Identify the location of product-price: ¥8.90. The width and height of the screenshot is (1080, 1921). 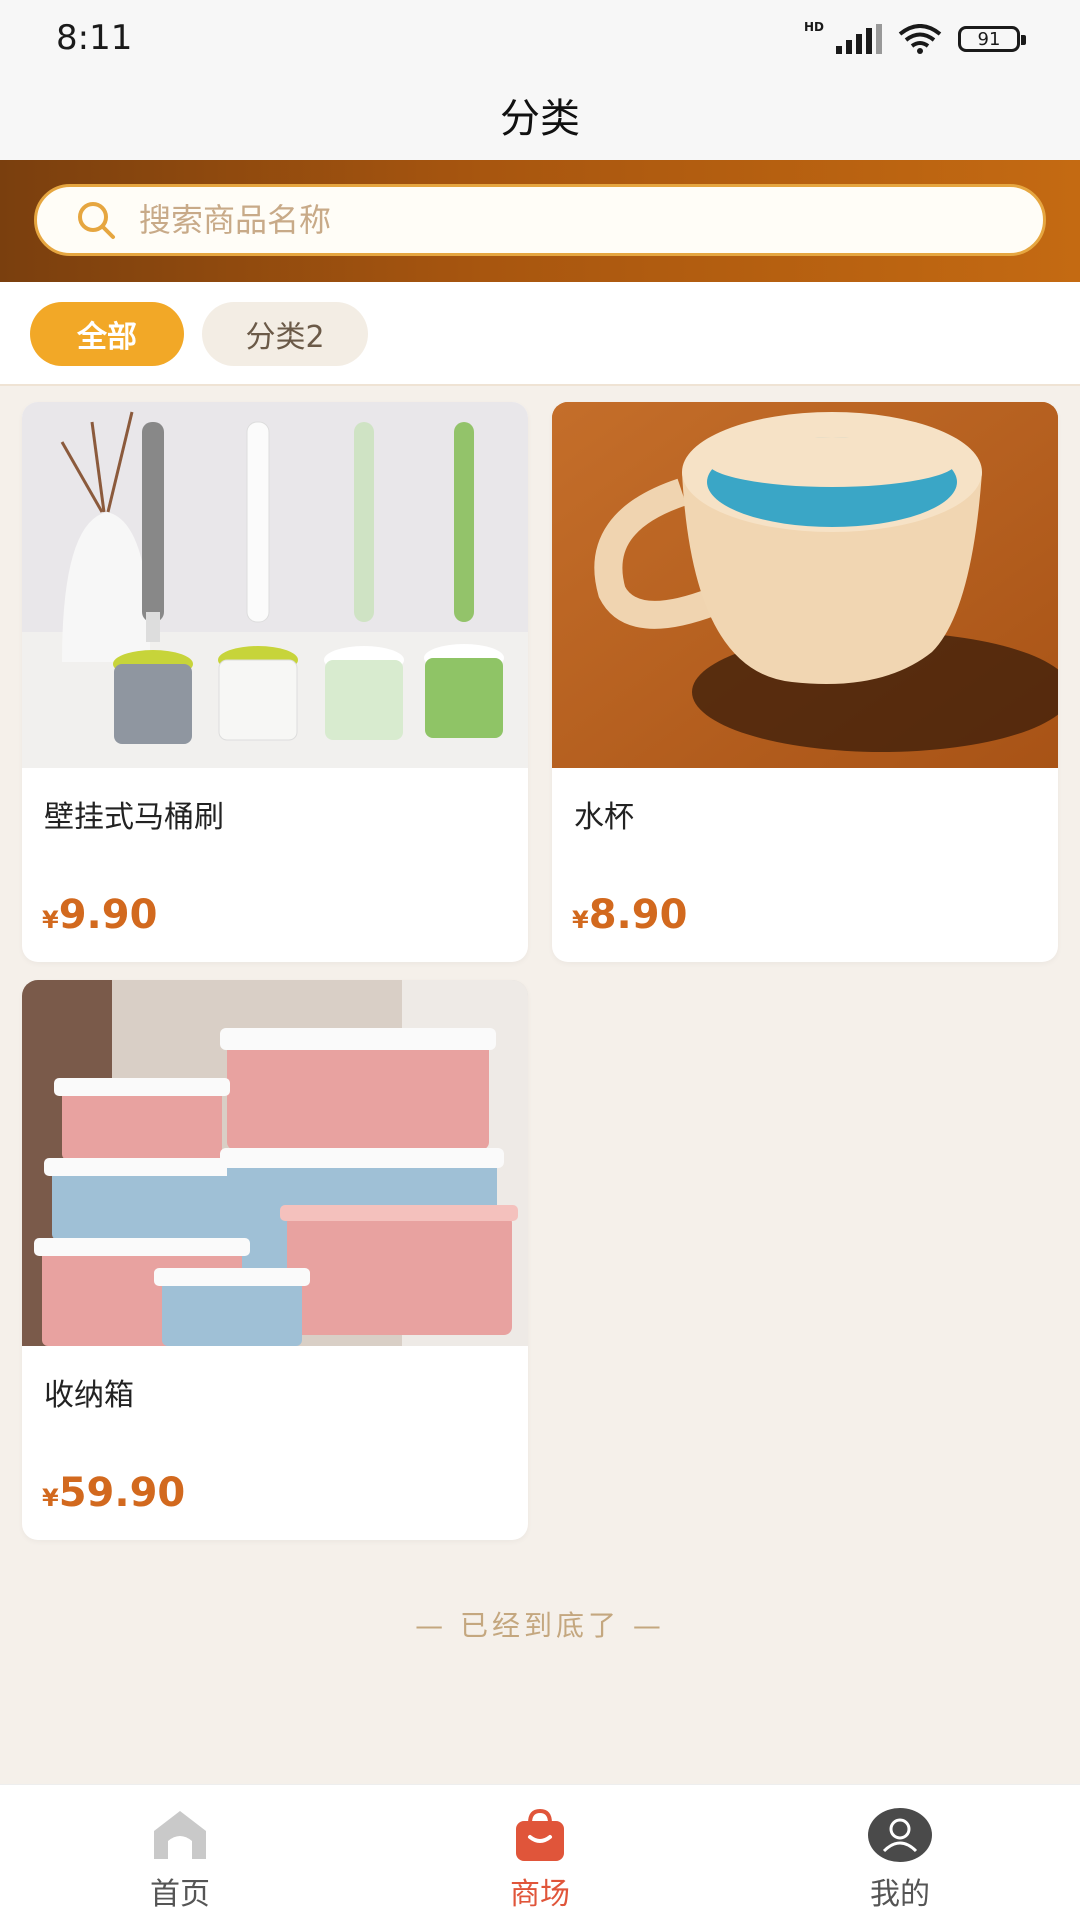
(629, 915).